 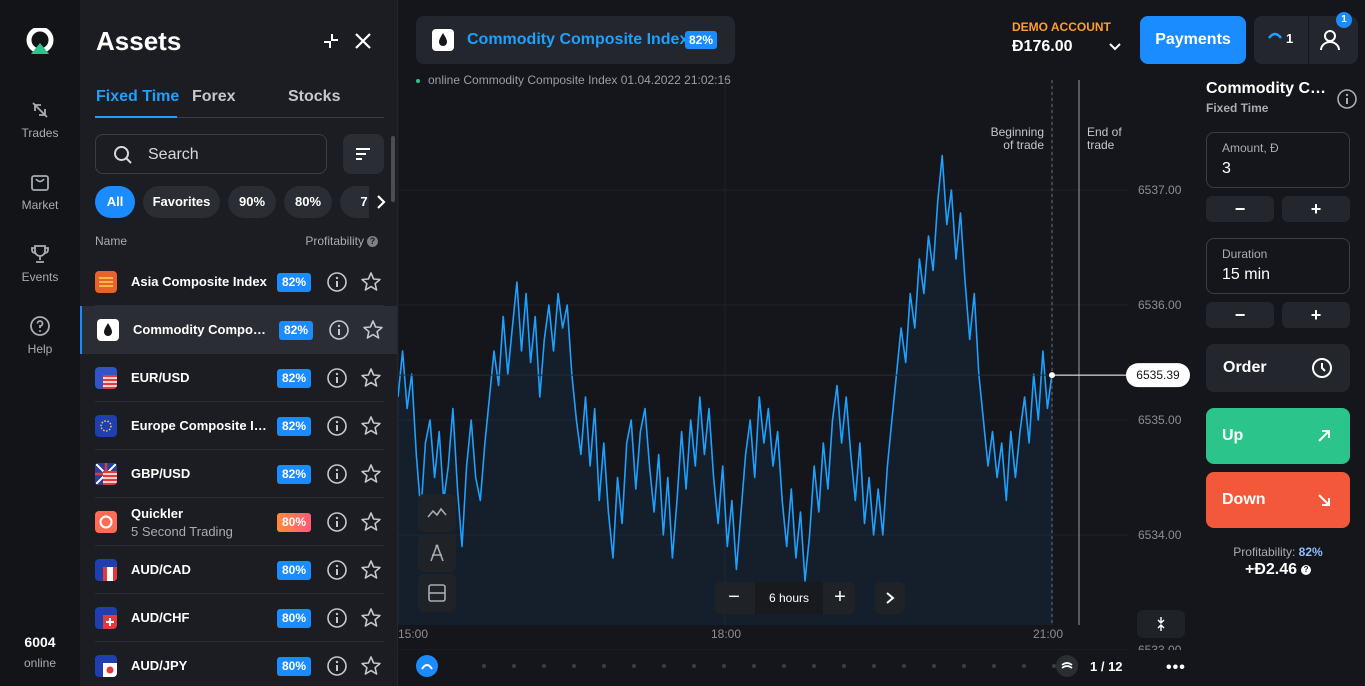 What do you see at coordinates (363, 154) in the screenshot?
I see `sort-button` at bounding box center [363, 154].